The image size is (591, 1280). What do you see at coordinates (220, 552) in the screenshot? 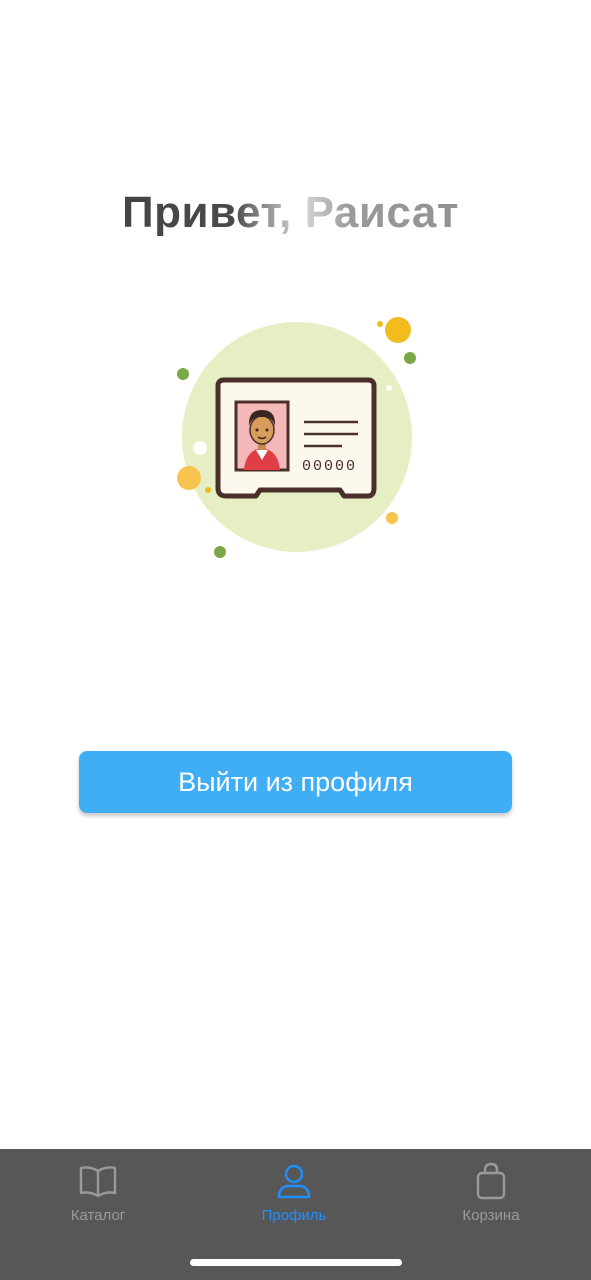
I see `dot-green-bottom` at bounding box center [220, 552].